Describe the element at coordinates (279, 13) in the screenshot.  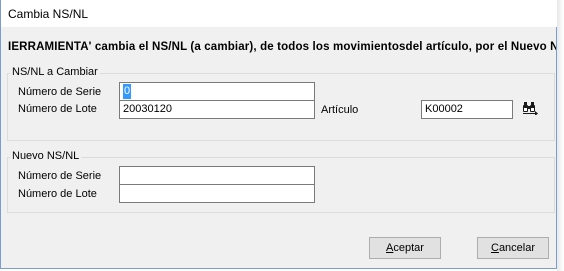
I see `title-bar: Cambia NS/NL` at that location.